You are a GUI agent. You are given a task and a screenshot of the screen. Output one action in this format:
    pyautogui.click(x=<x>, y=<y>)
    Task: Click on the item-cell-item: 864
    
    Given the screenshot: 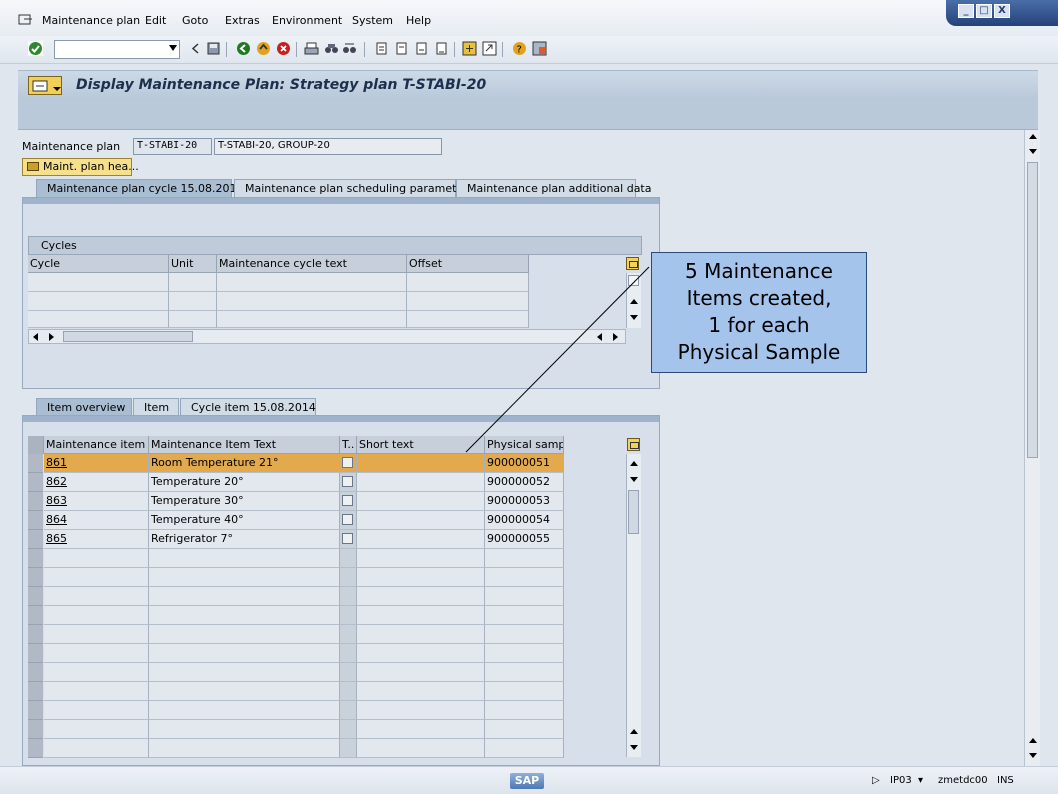 What is the action you would take?
    pyautogui.click(x=96, y=520)
    